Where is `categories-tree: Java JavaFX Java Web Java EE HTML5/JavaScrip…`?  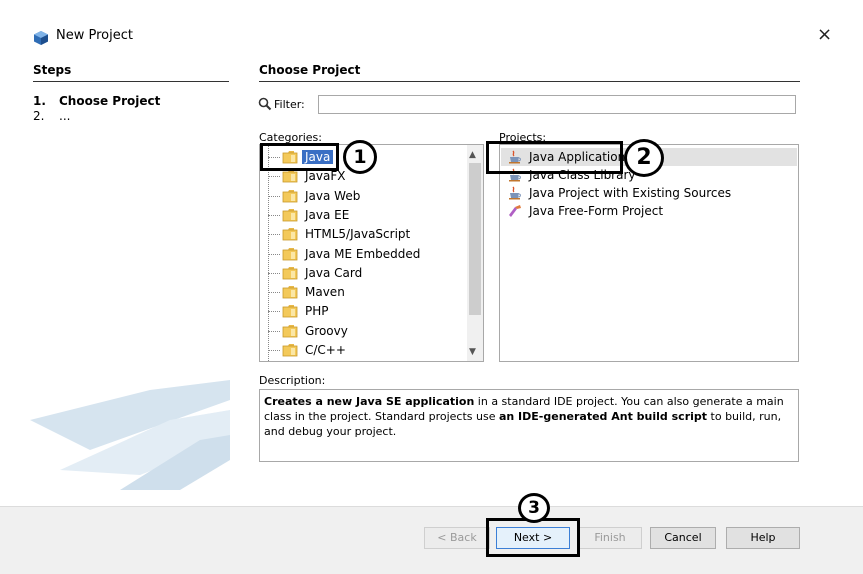 categories-tree: Java JavaFX Java Web Java EE HTML5/JavaScrip… is located at coordinates (371, 253).